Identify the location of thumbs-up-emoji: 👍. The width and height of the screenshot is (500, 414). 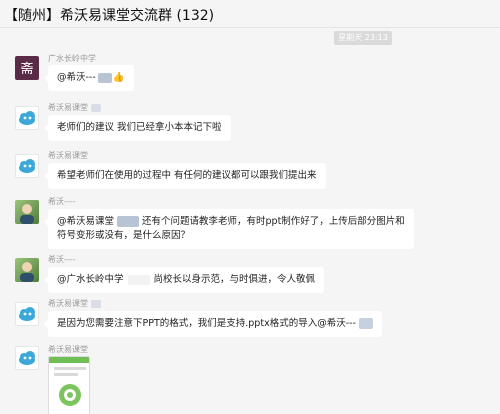
(118, 77).